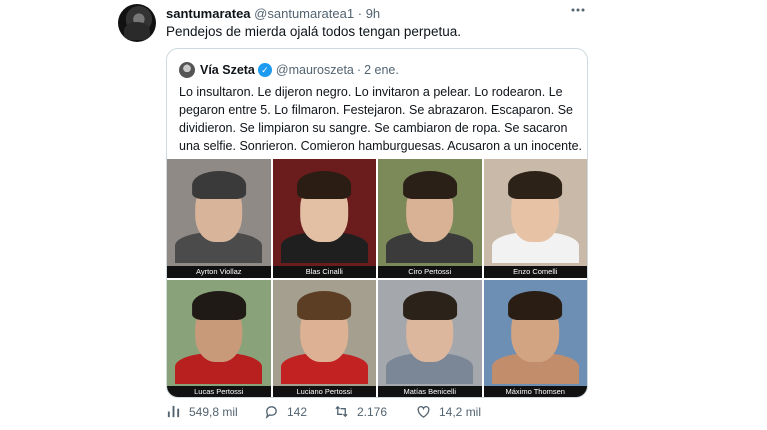 The height and width of the screenshot is (430, 767). I want to click on photo-caption: Lucas Pertossi, so click(219, 391).